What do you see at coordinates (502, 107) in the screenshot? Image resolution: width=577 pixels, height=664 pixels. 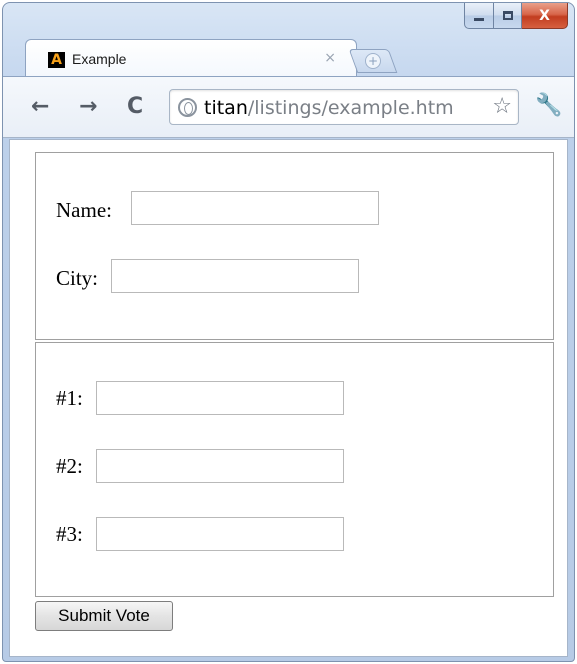 I see `star-icon: ☆` at bounding box center [502, 107].